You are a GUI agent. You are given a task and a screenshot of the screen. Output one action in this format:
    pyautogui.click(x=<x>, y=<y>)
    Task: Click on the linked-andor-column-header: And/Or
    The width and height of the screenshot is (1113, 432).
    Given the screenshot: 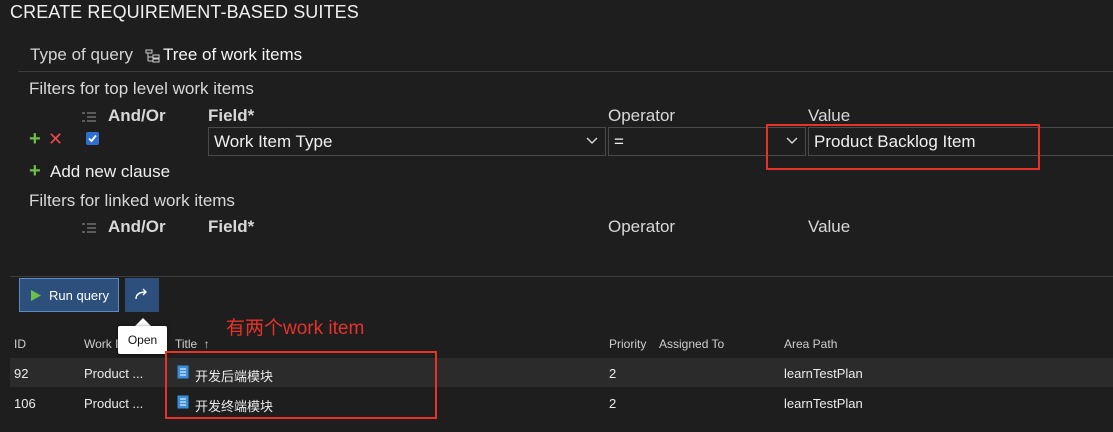 What is the action you would take?
    pyautogui.click(x=137, y=226)
    